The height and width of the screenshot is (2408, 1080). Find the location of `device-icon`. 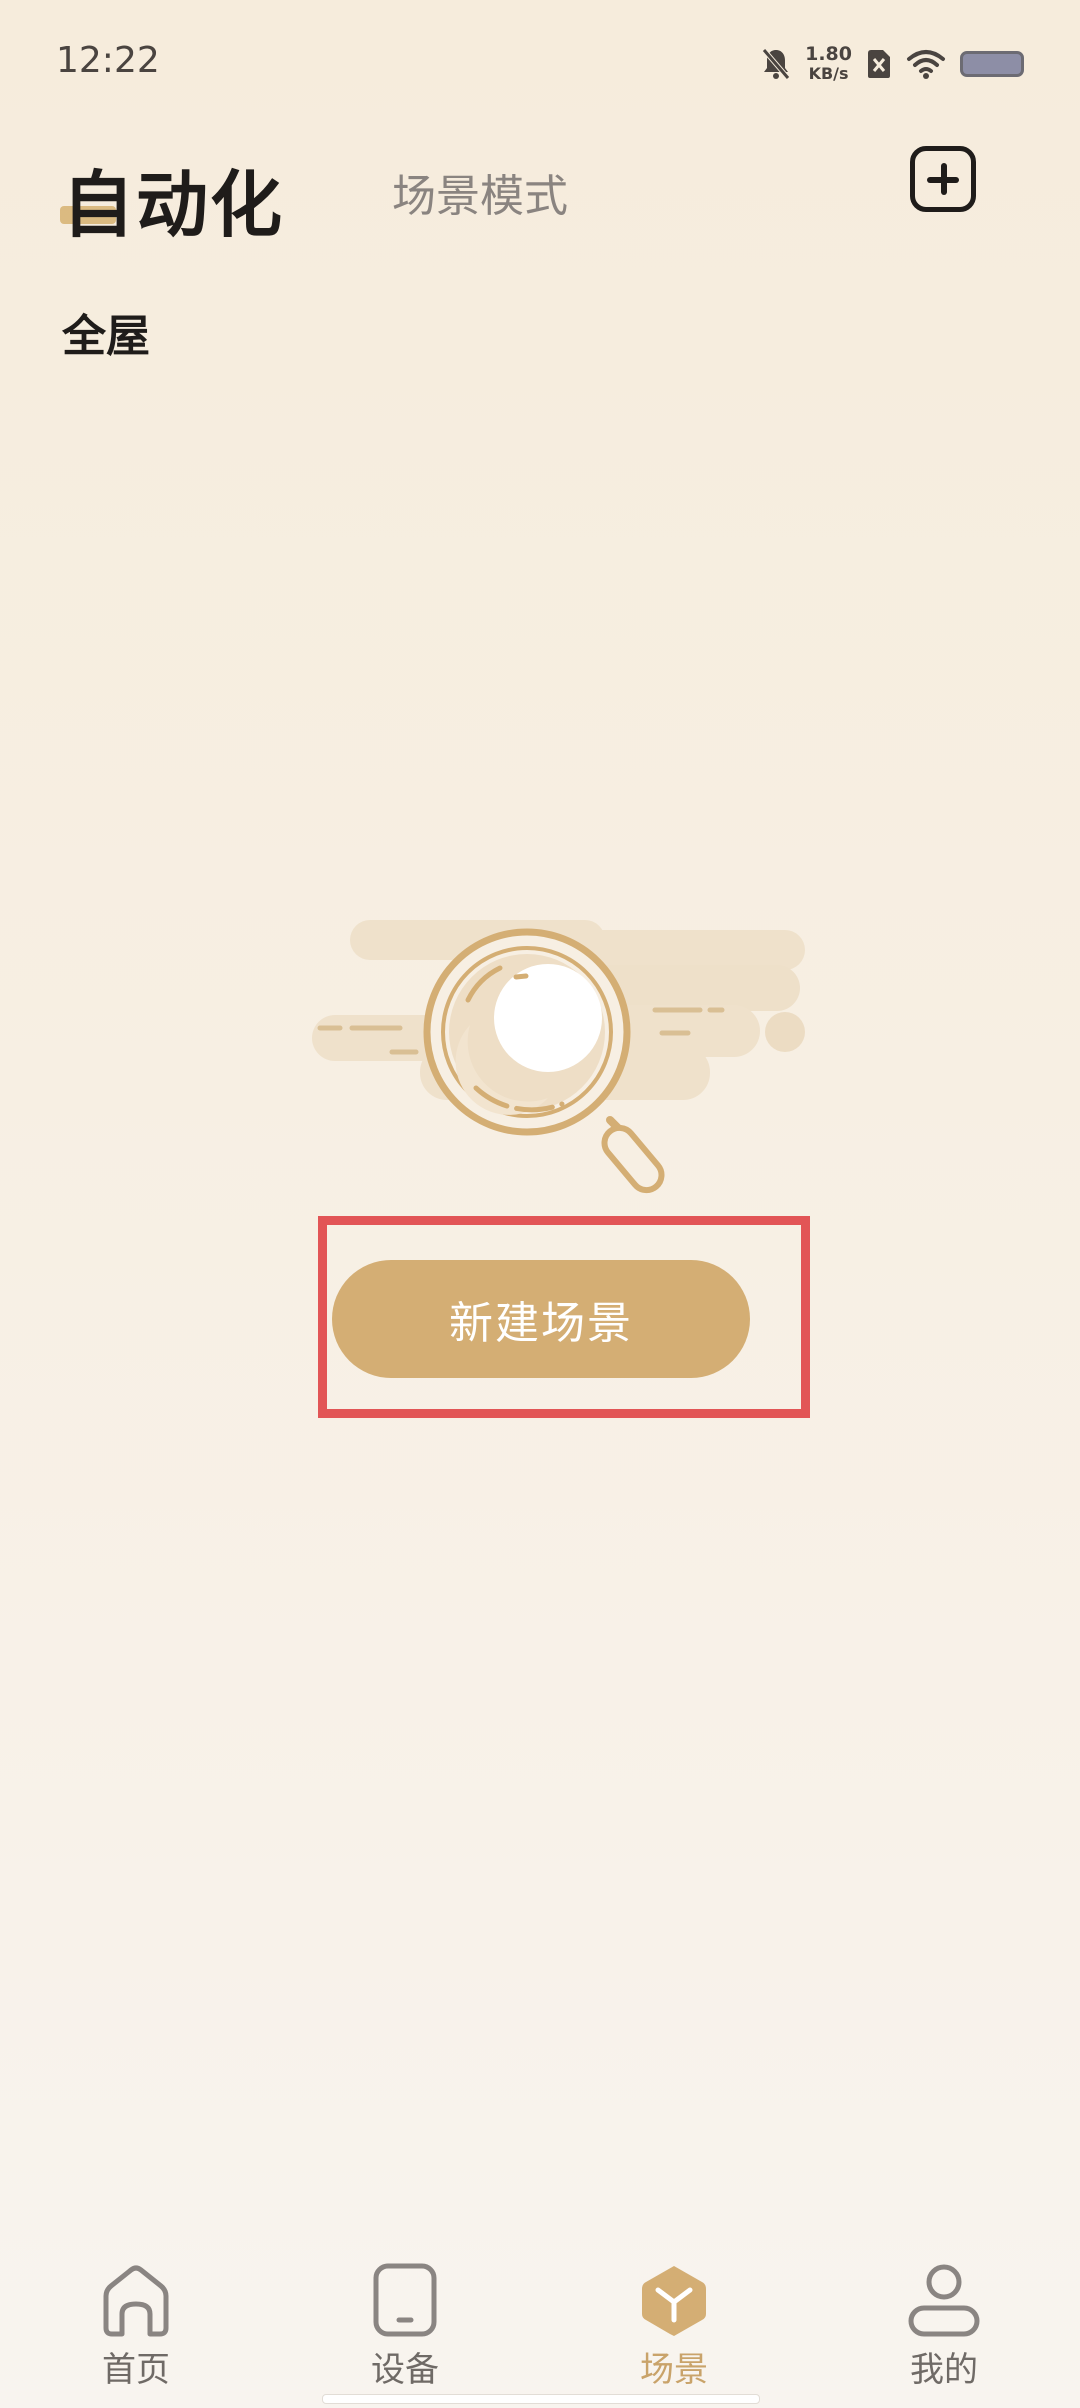

device-icon is located at coordinates (405, 2300).